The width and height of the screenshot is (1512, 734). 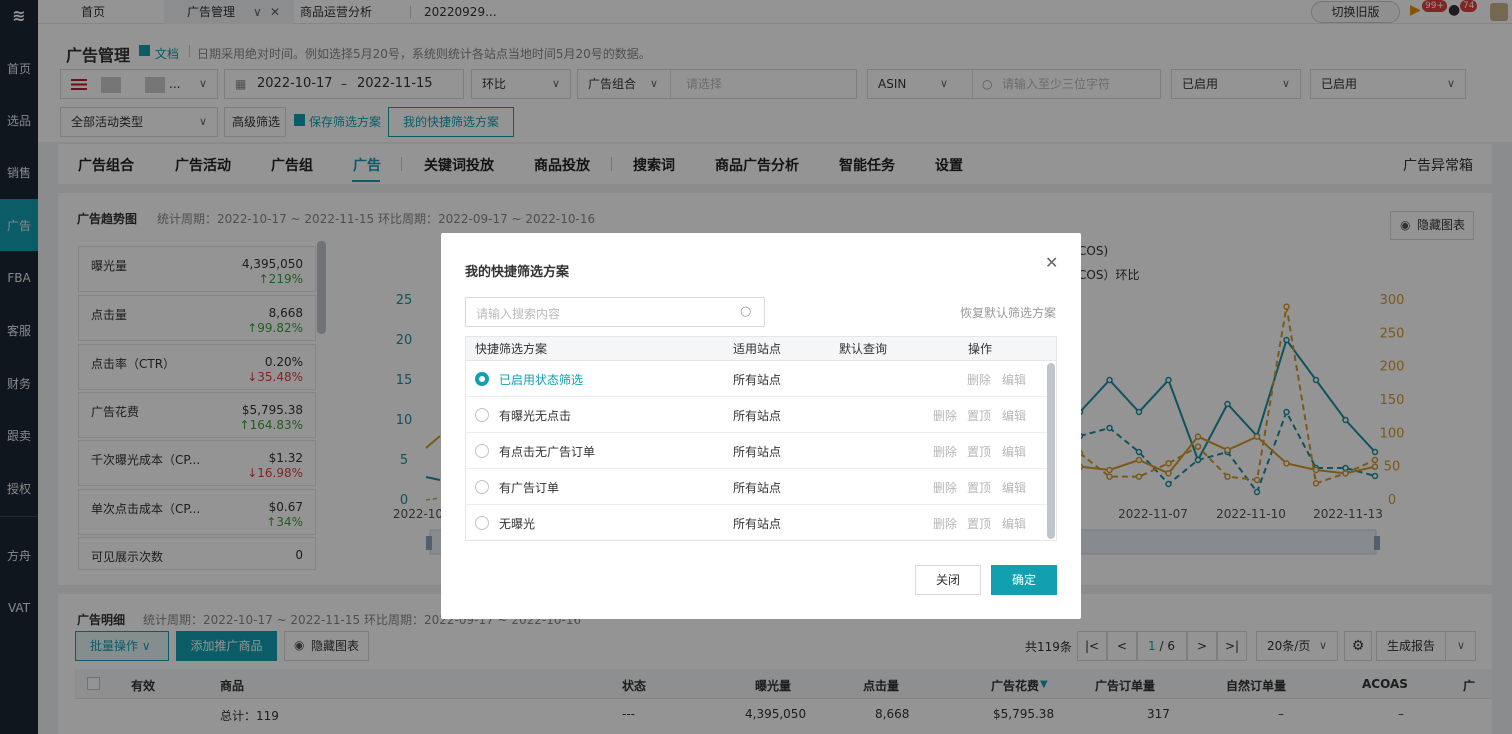 What do you see at coordinates (541, 380) in the screenshot?
I see `plan-name: 已启用状态筛选` at bounding box center [541, 380].